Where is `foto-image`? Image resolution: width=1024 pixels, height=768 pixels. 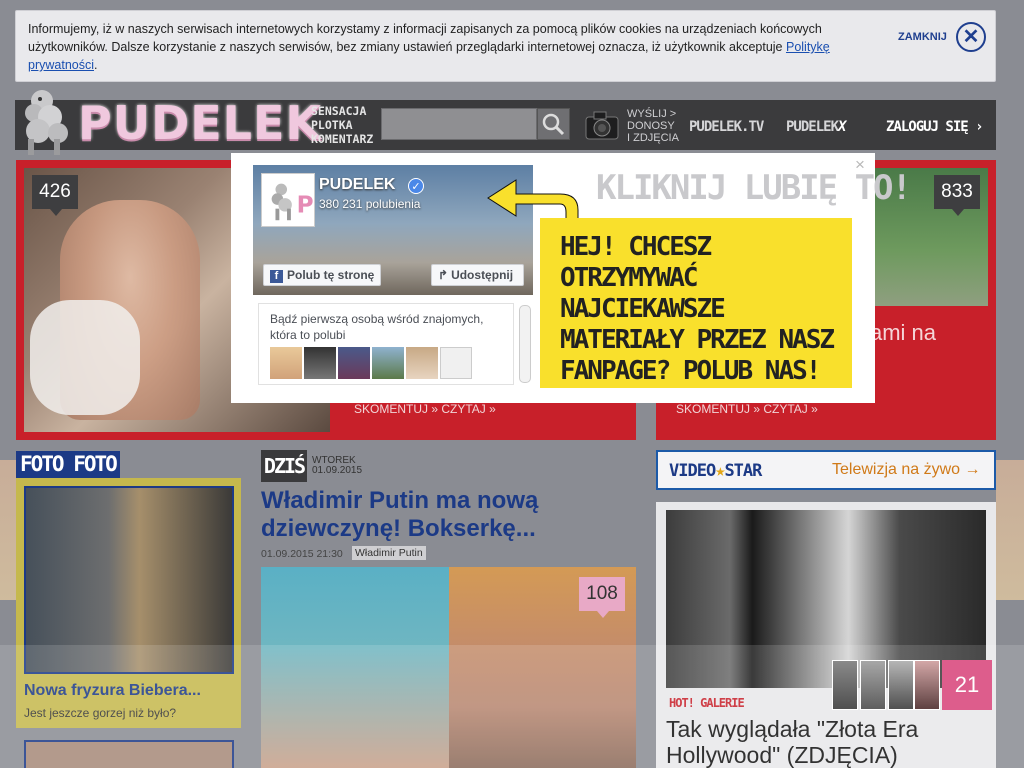
foto-image is located at coordinates (129, 580).